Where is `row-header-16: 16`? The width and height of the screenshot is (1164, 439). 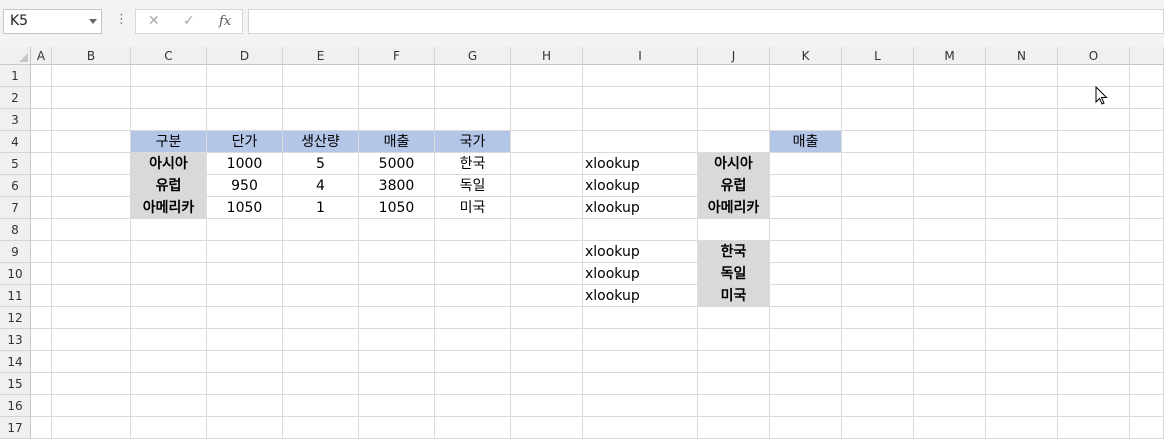 row-header-16: 16 is located at coordinates (15, 406).